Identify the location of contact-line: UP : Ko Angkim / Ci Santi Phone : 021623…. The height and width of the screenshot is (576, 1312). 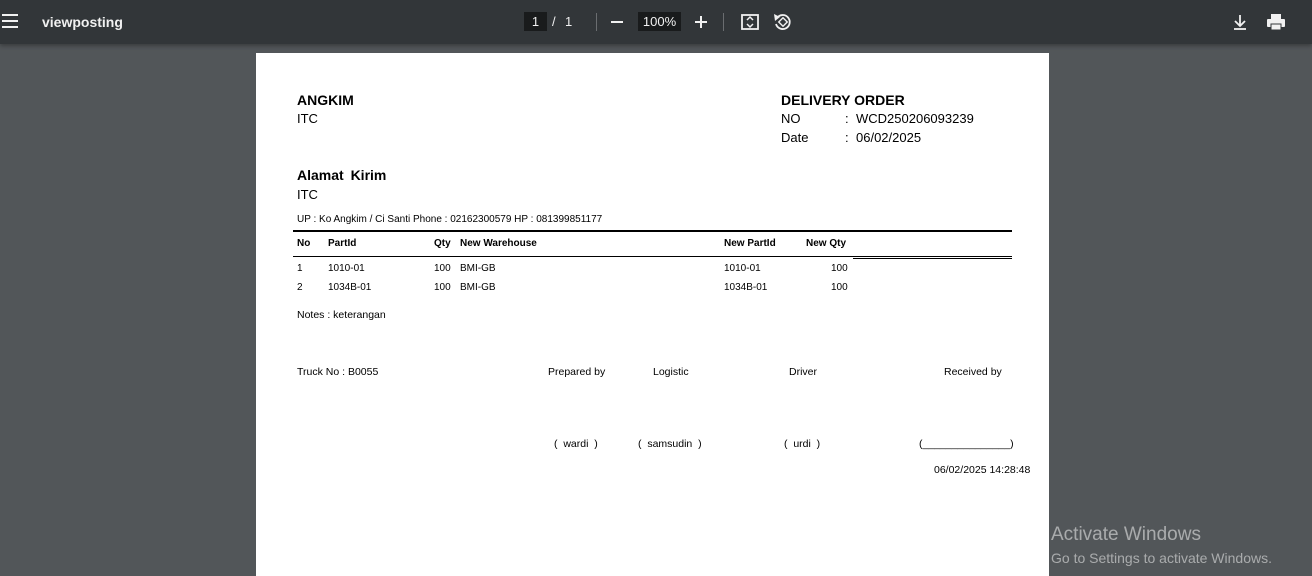
(450, 219).